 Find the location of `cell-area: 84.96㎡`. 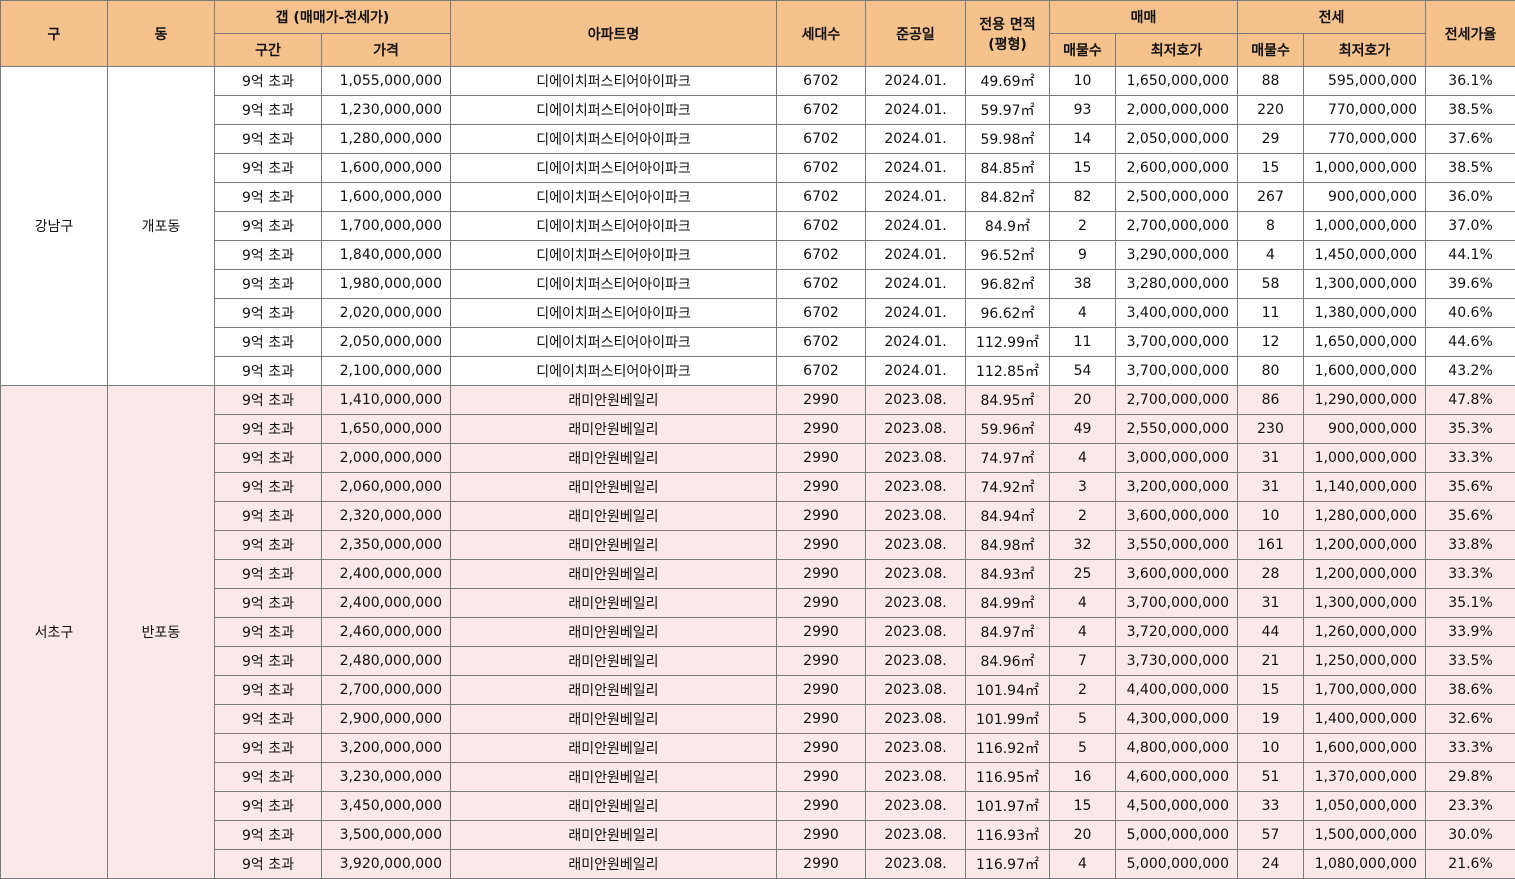

cell-area: 84.96㎡ is located at coordinates (1007, 661).